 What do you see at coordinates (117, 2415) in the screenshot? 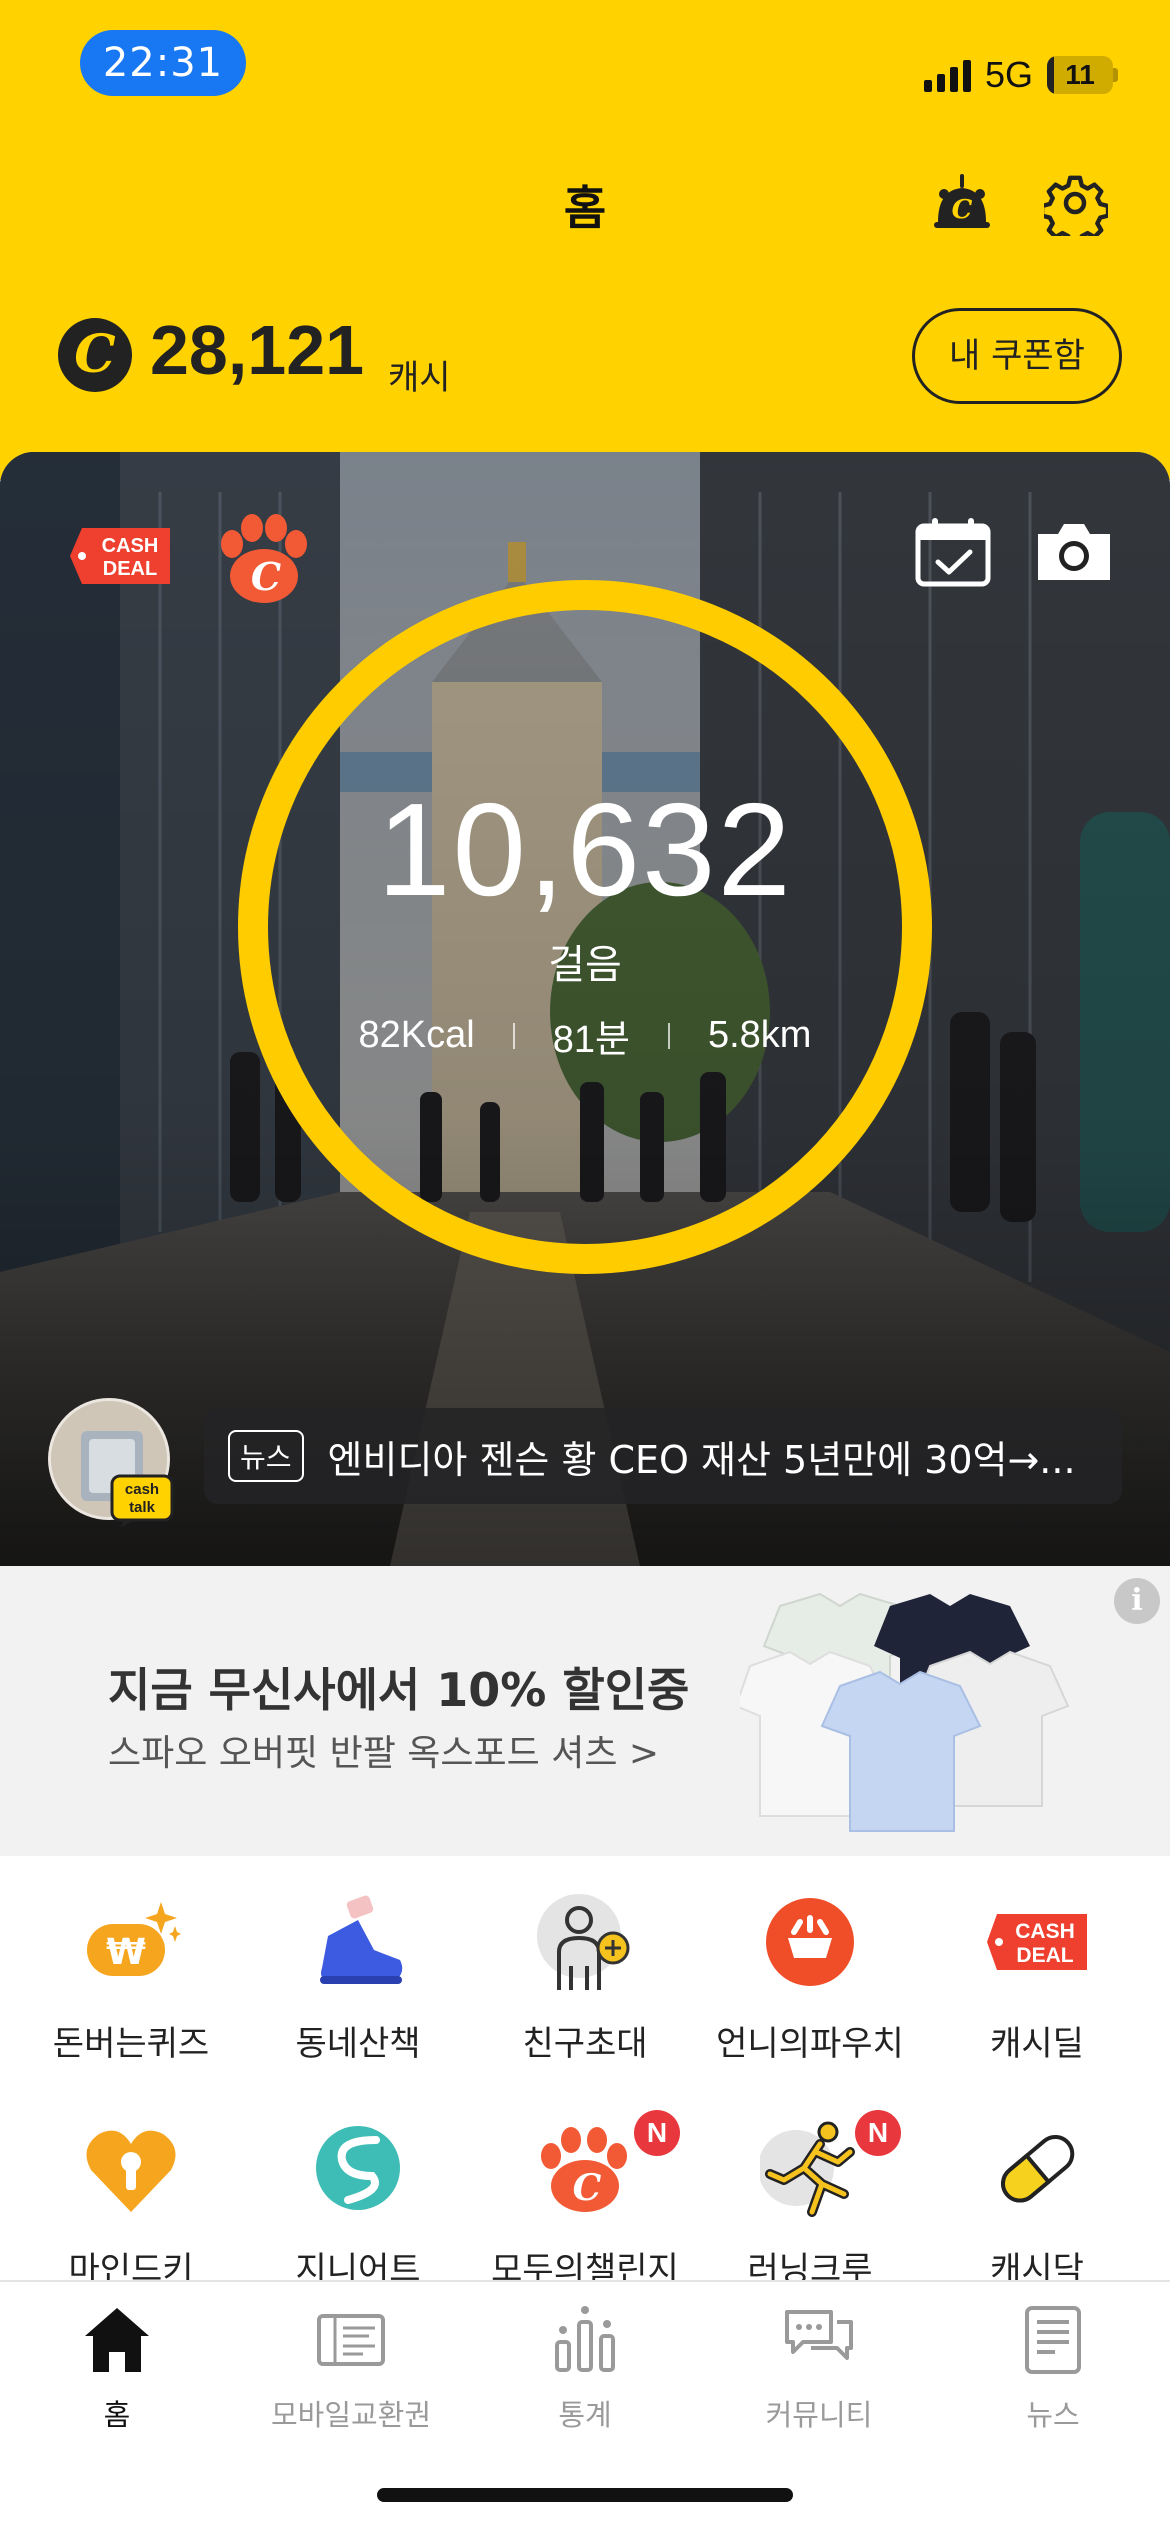
I see `tab-label: 홈` at bounding box center [117, 2415].